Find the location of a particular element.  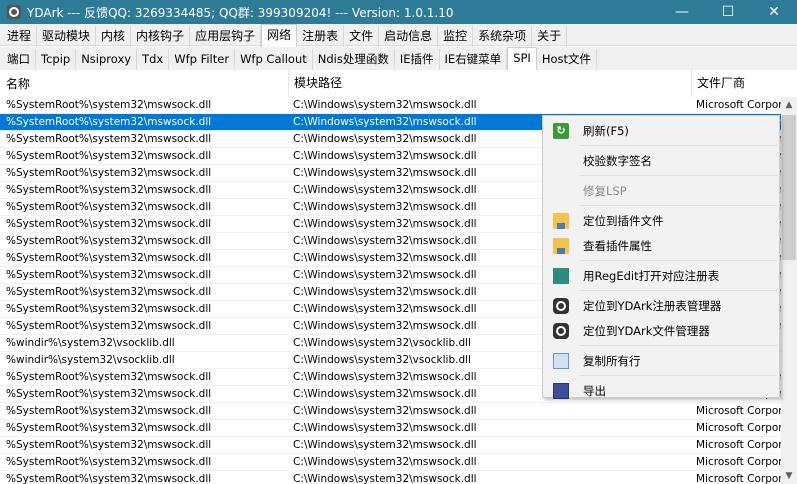

cell-name: %windir%\system32\vsocklib.dll is located at coordinates (90, 343).